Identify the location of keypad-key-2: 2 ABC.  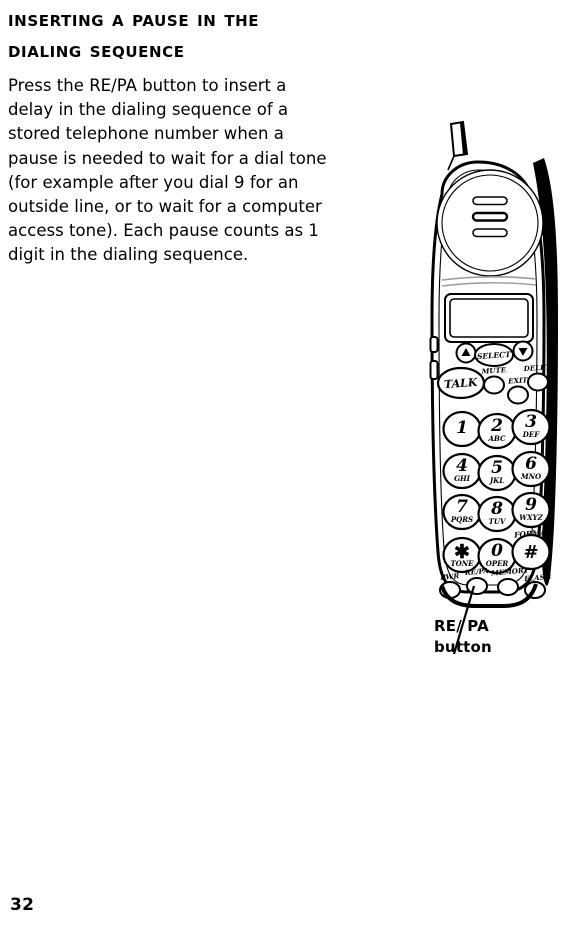
(497, 431).